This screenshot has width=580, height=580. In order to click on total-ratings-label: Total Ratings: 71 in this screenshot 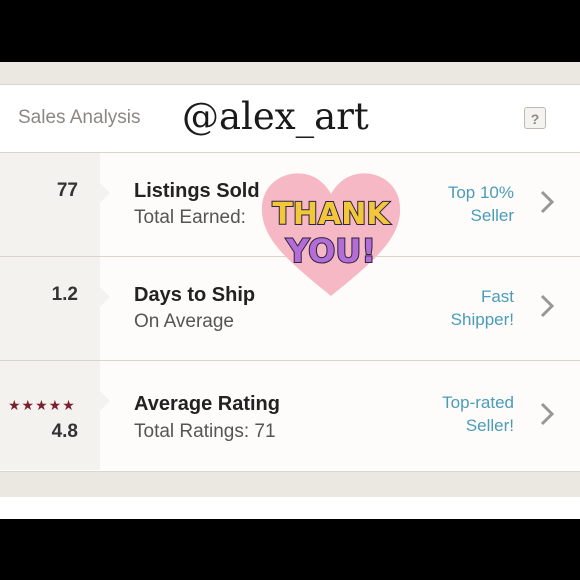, I will do `click(205, 431)`.